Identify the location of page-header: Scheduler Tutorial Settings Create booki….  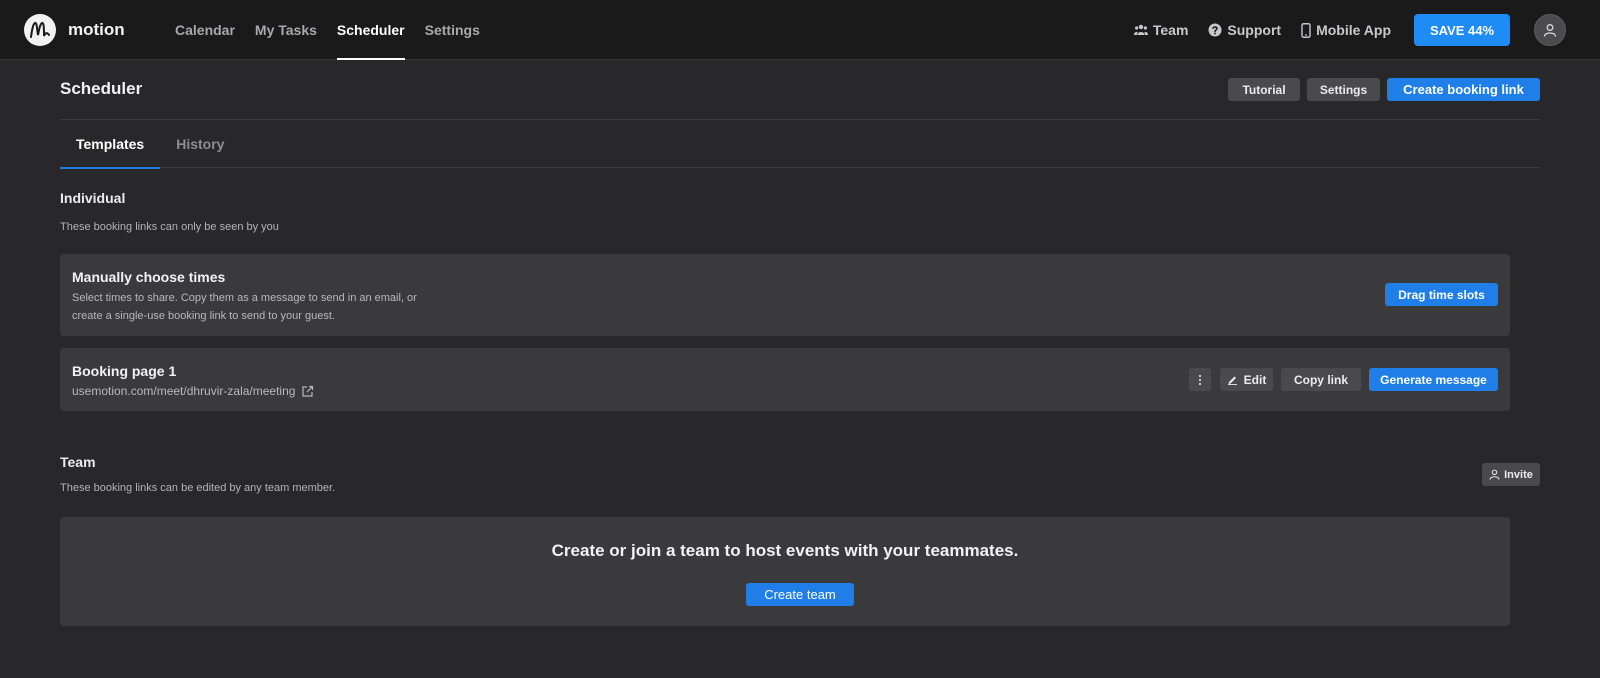
(800, 90).